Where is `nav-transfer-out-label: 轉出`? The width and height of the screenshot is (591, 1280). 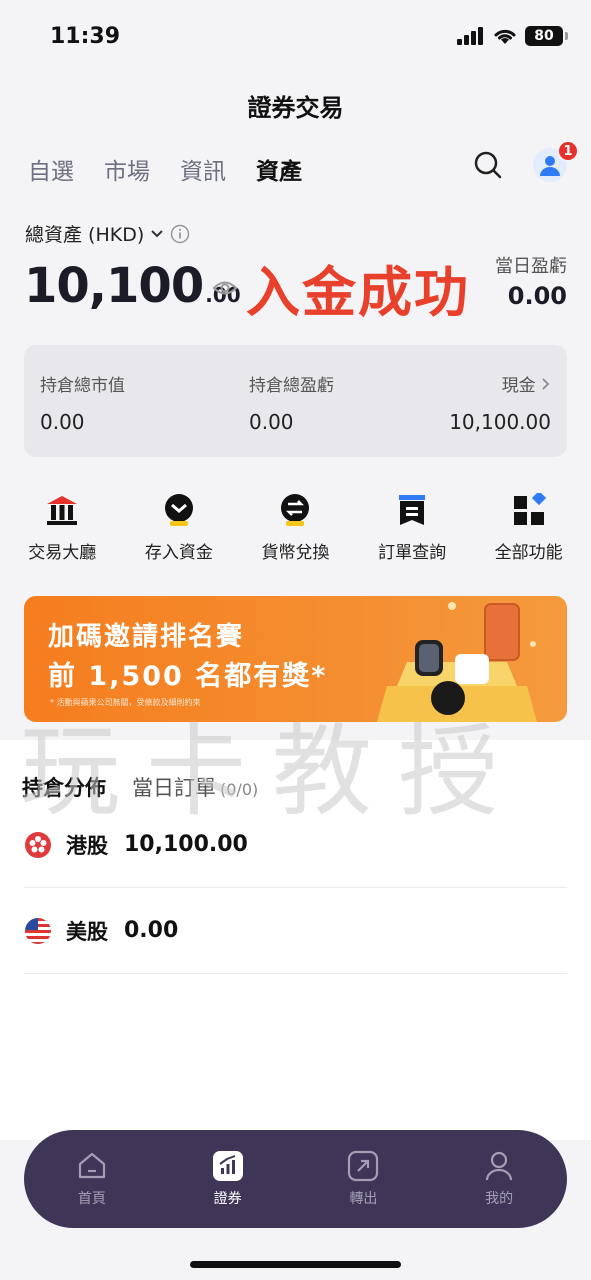
nav-transfer-out-label: 轉出 is located at coordinates (363, 1199).